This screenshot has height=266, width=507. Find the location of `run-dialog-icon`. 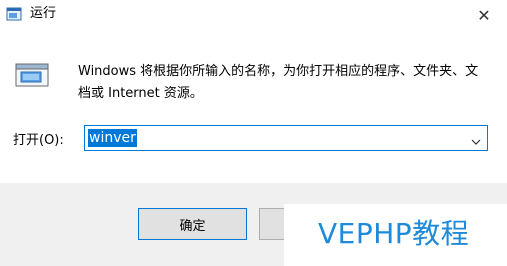

run-dialog-icon is located at coordinates (33, 76).